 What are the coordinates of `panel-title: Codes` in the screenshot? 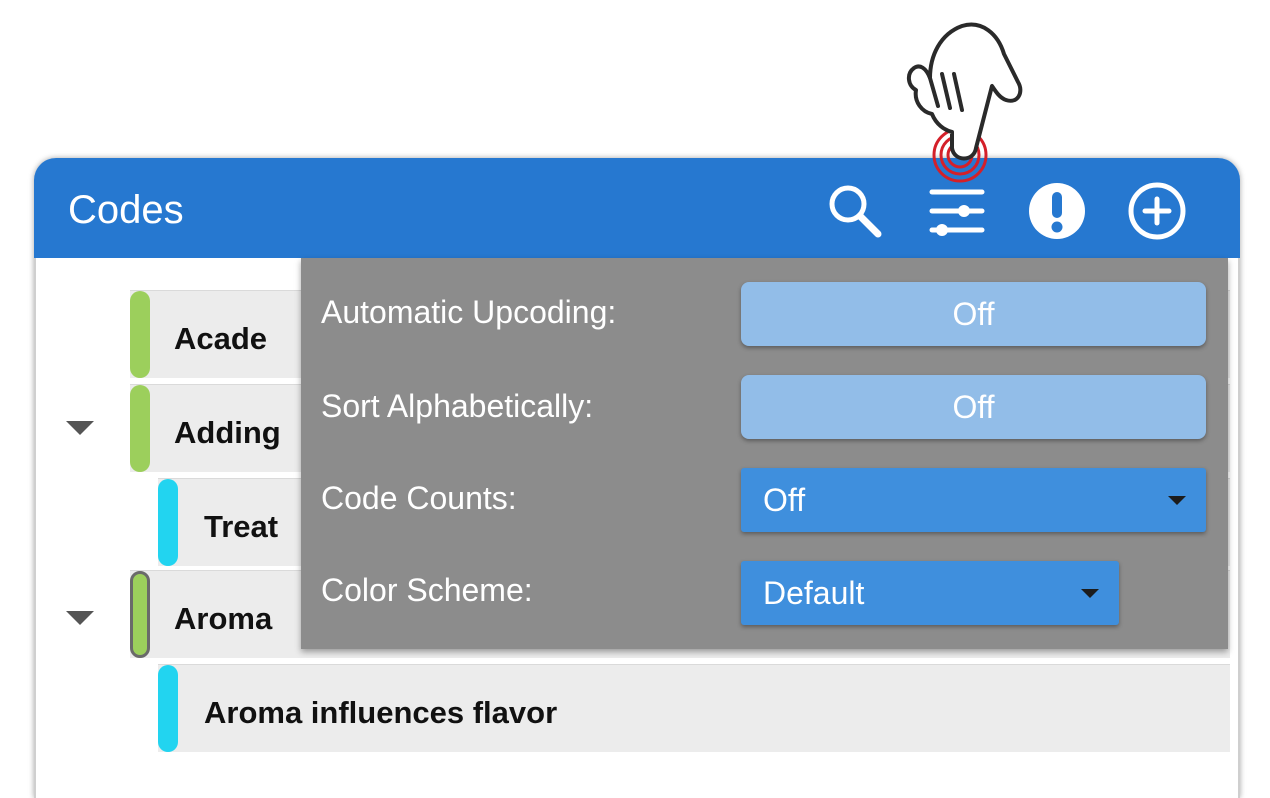 It's located at (126, 210).